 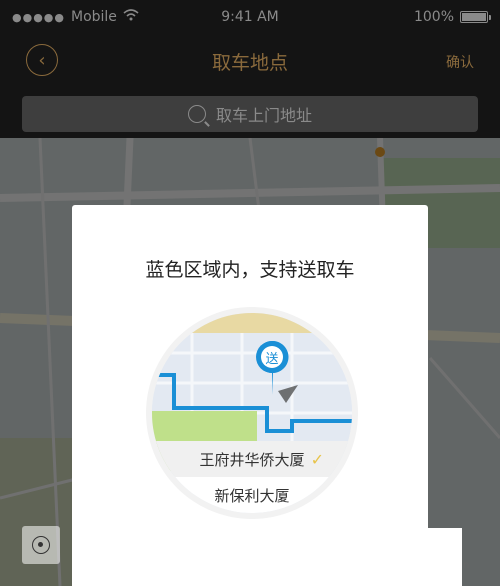 I want to click on page-title: 取车地点, so click(x=249, y=63).